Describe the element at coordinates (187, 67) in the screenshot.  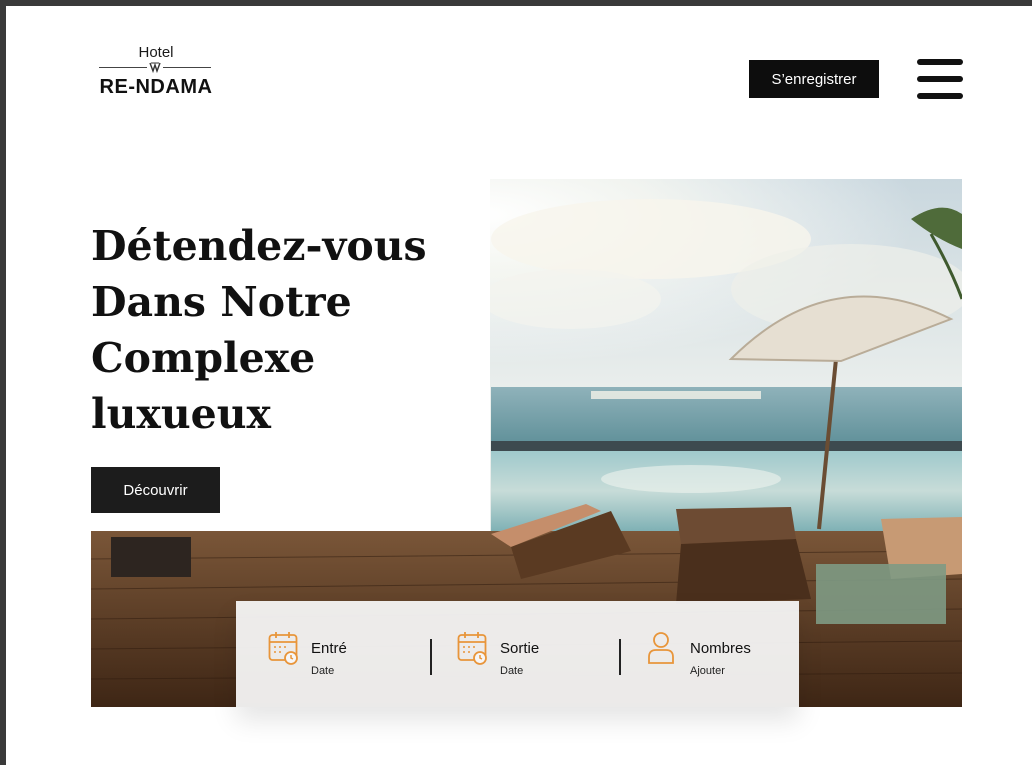
I see `logo-rule-right` at that location.